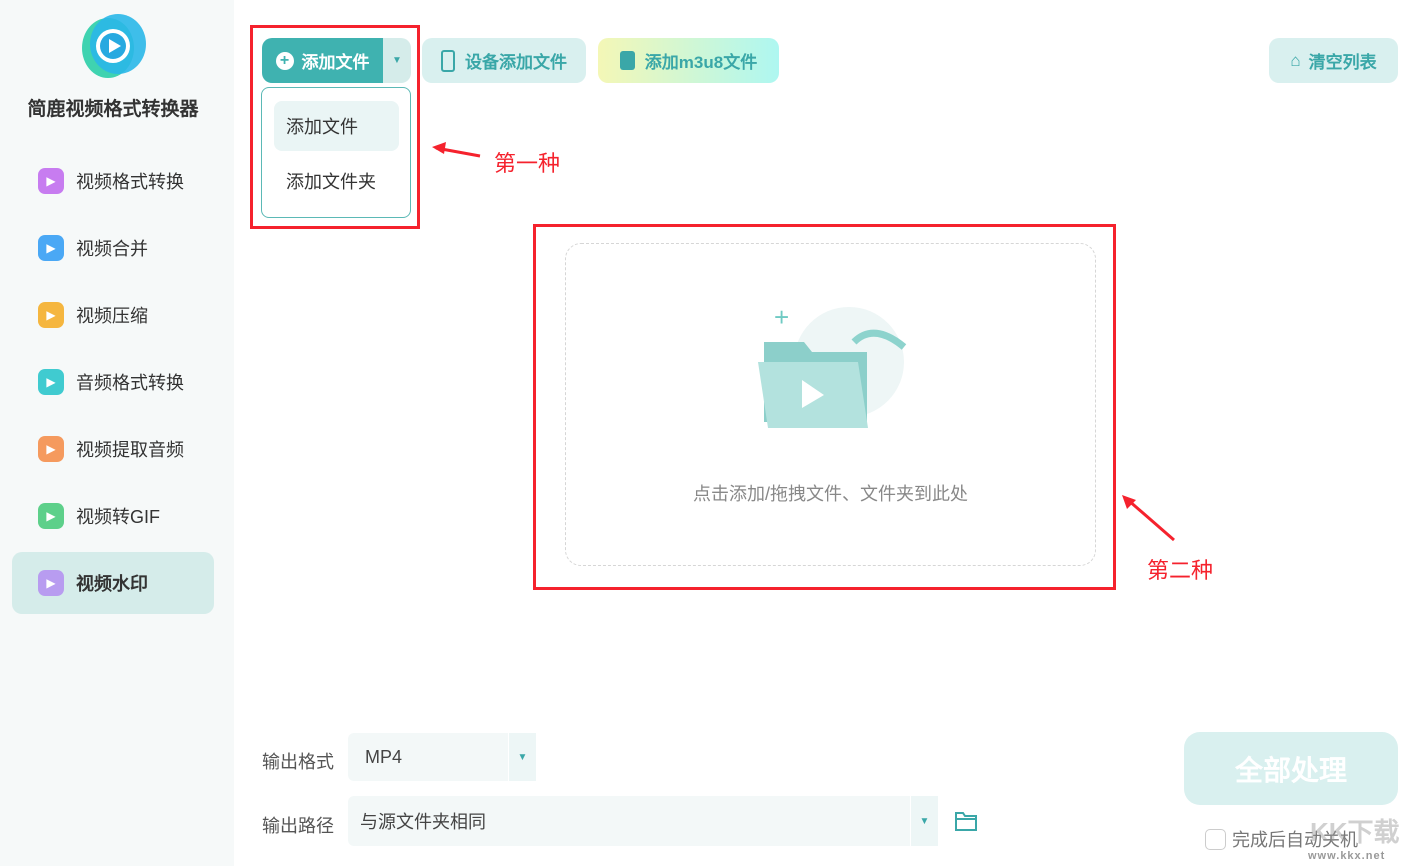 The image size is (1422, 866). I want to click on sidebar-item-label: 视频合并, so click(112, 249).